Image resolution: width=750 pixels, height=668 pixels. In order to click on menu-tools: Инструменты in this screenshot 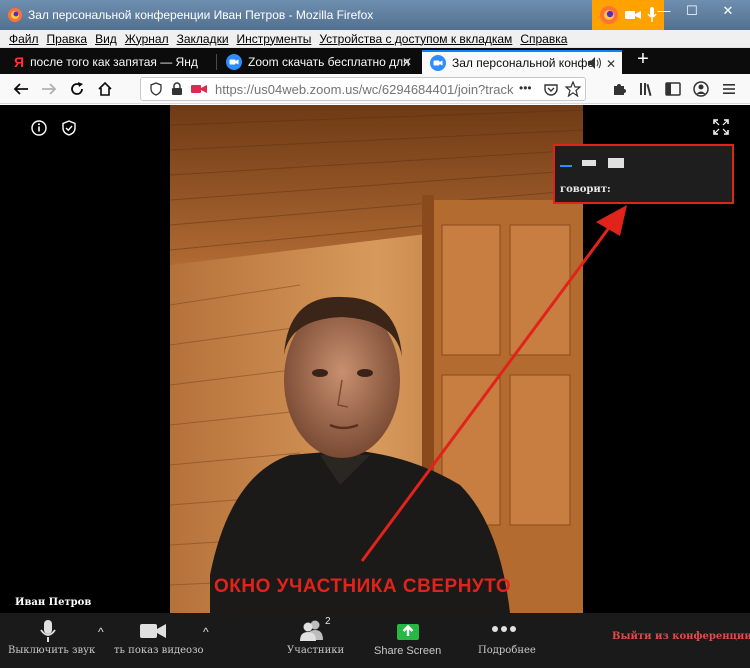, I will do `click(274, 39)`.